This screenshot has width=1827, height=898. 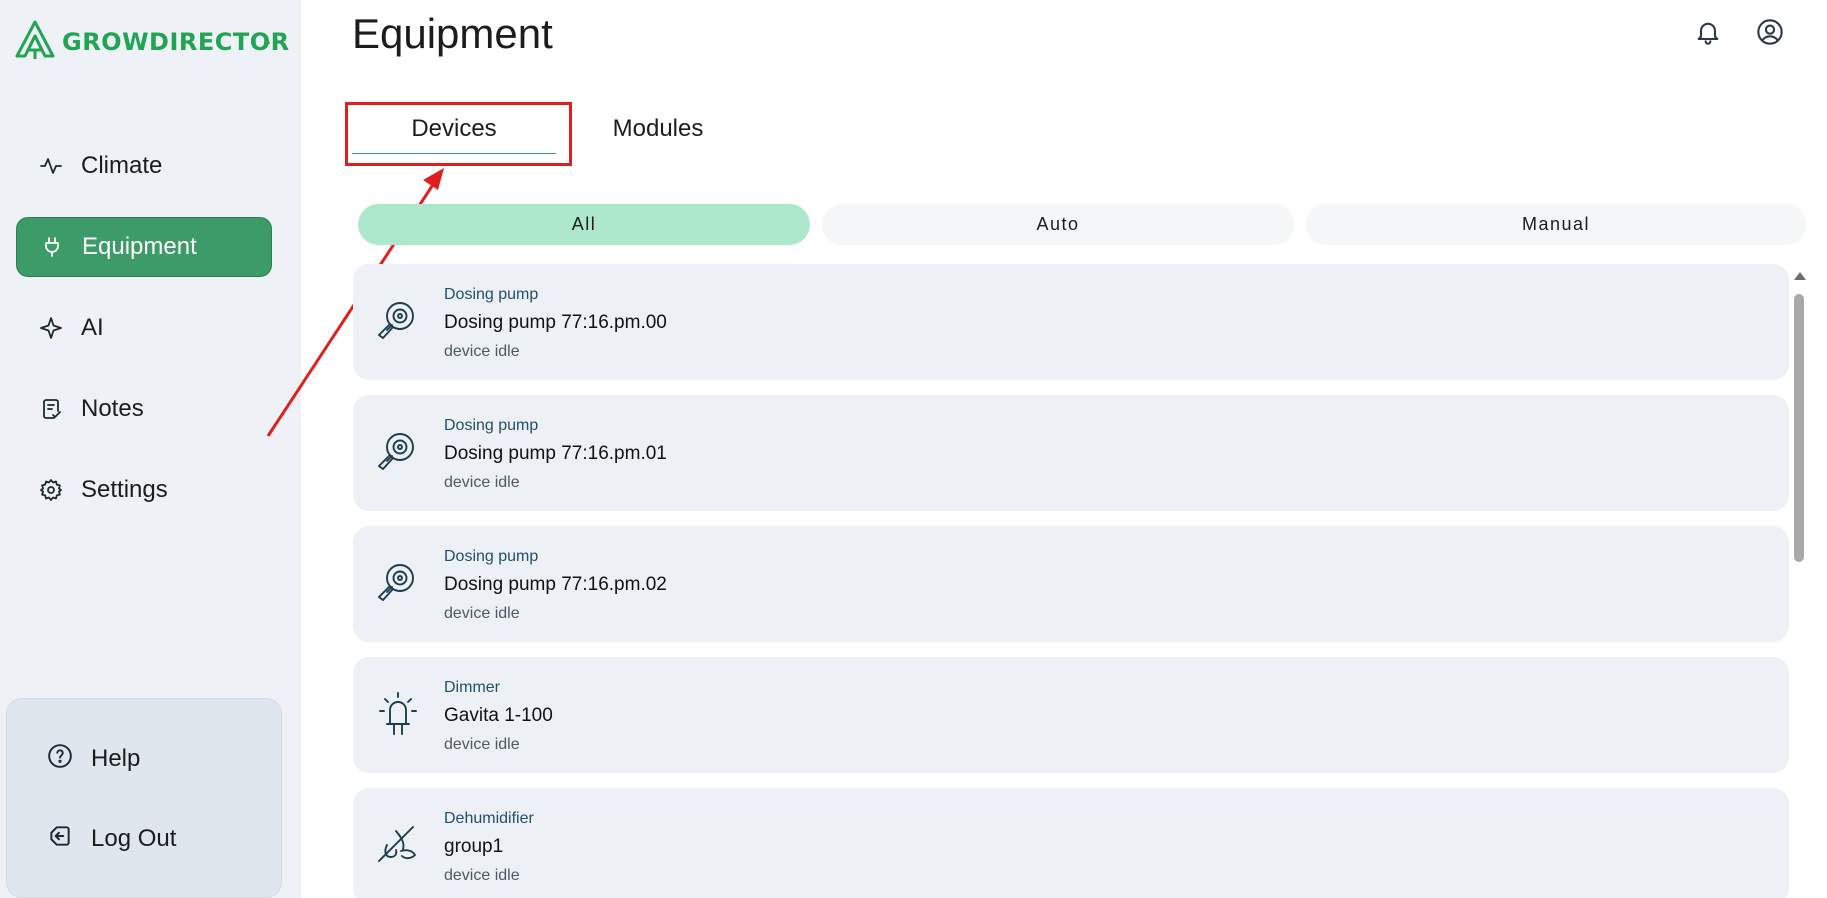 I want to click on growdirector-logo-icon, so click(x=35, y=42).